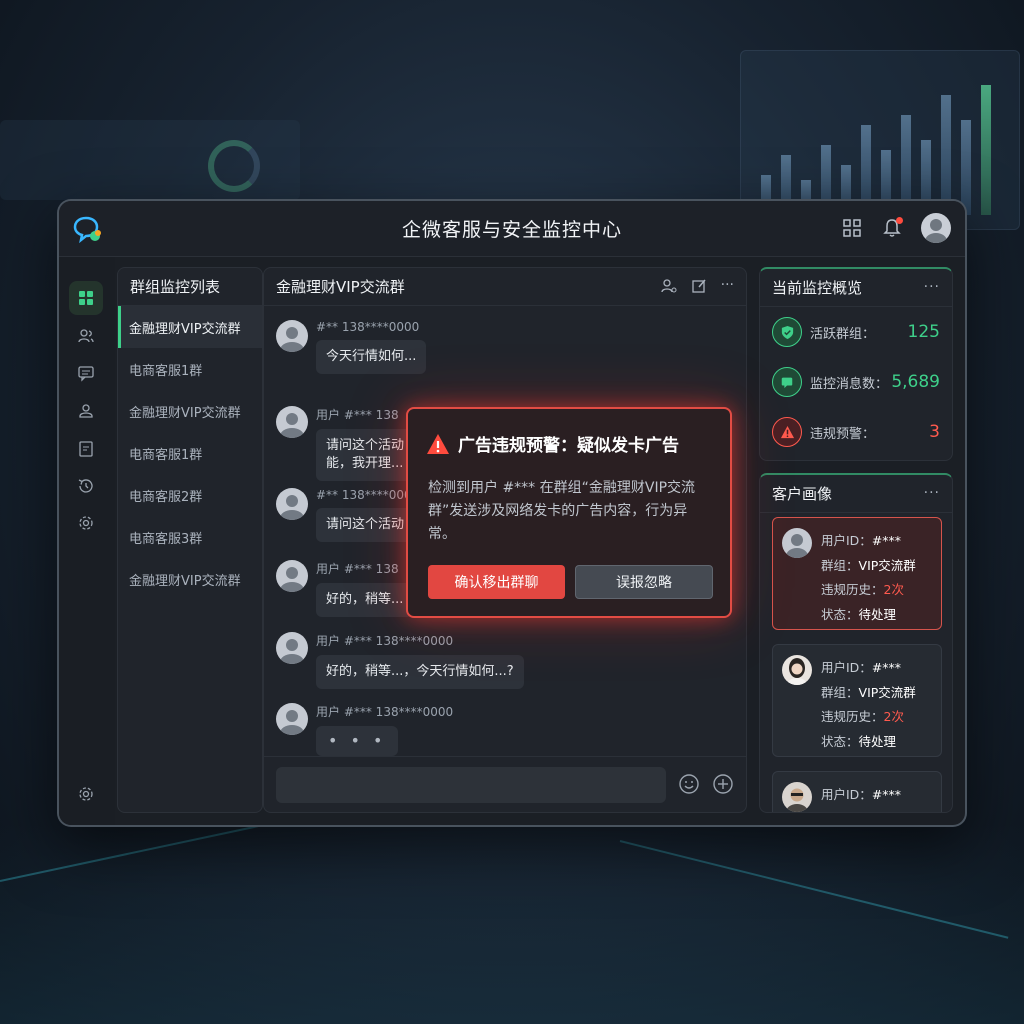 Image resolution: width=1024 pixels, height=1024 pixels. I want to click on group-item: 电商客服3群, so click(190, 537).